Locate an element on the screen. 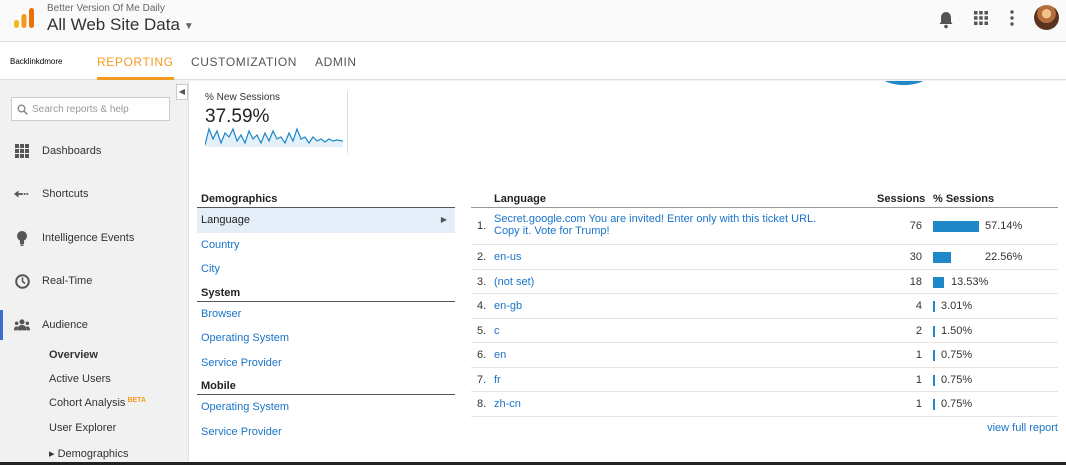 The width and height of the screenshot is (1066, 465). row-index: 6. is located at coordinates (482, 355).